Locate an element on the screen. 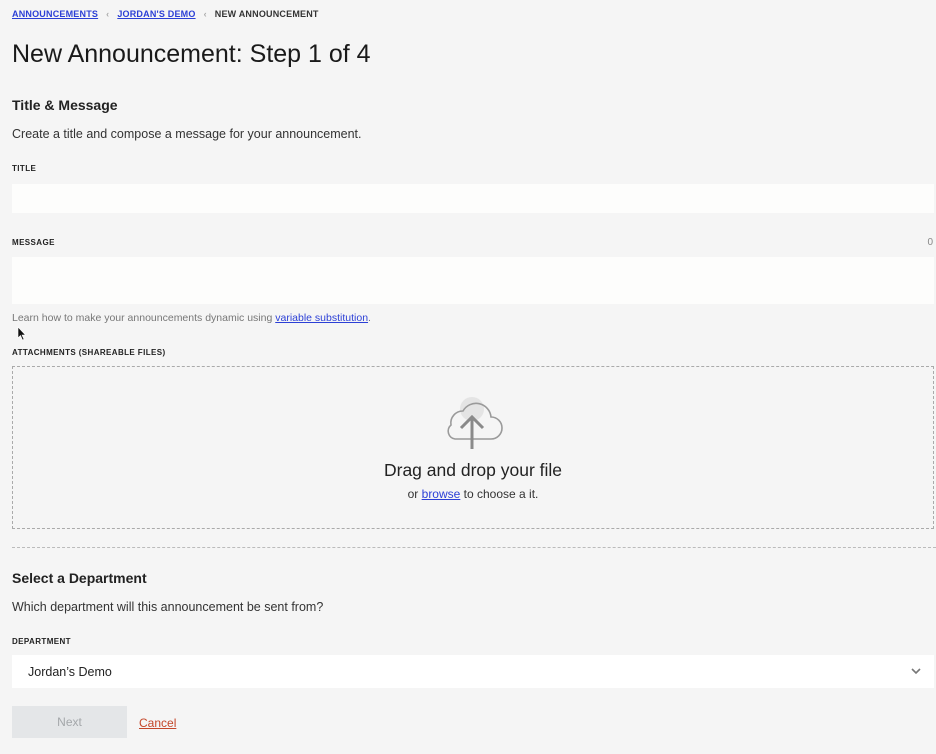 The image size is (936, 754). message-char-counter: 0 is located at coordinates (930, 242).